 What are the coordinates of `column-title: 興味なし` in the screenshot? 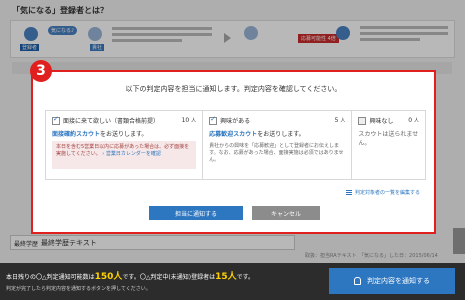 It's located at (381, 121).